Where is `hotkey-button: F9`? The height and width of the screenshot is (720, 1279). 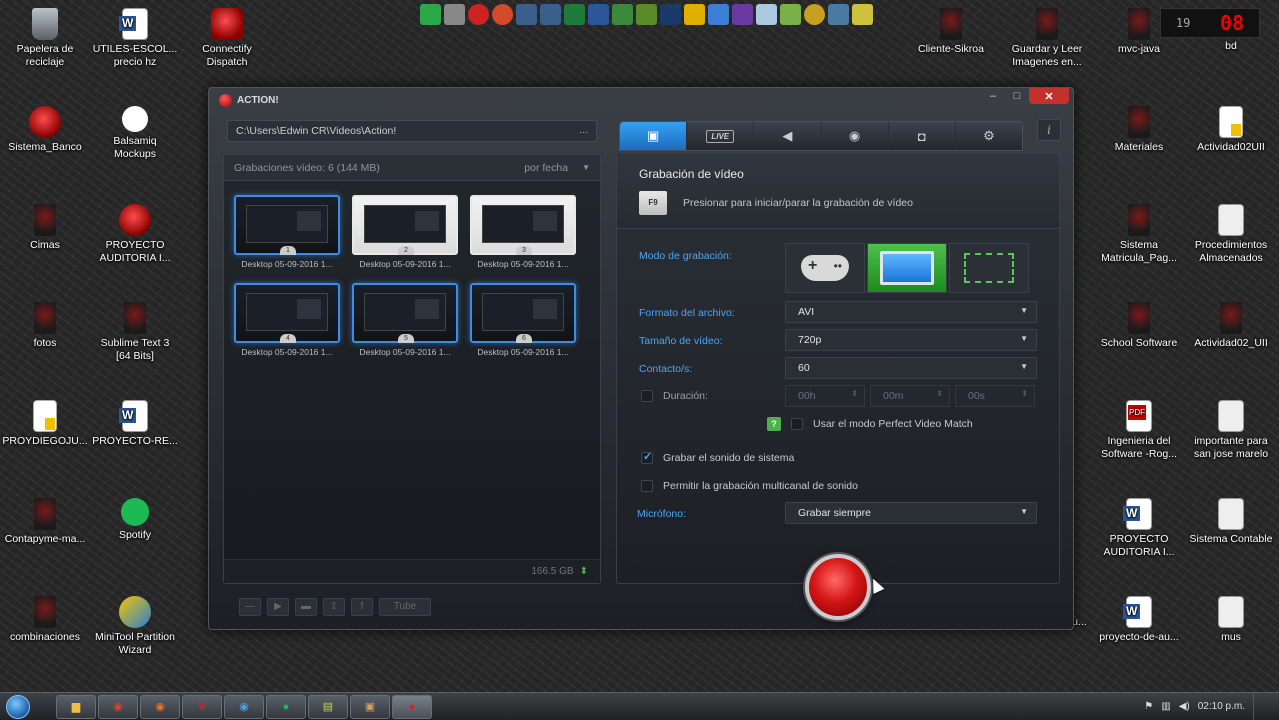
hotkey-button: F9 is located at coordinates (653, 203).